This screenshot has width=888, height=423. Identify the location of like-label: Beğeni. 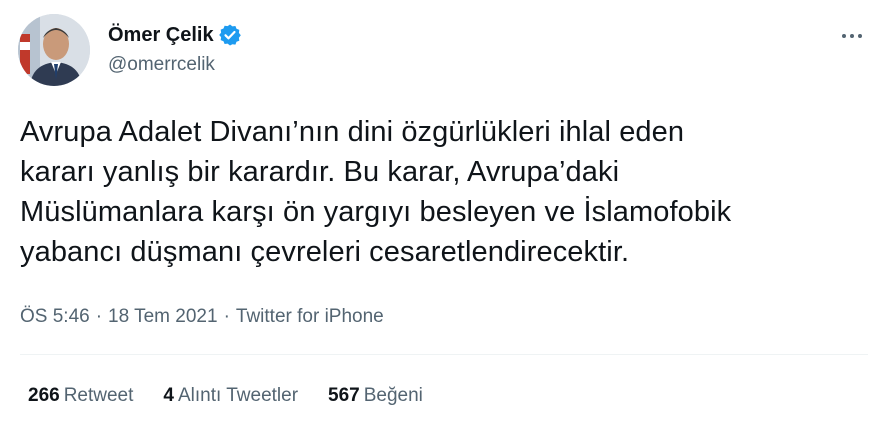
(393, 395).